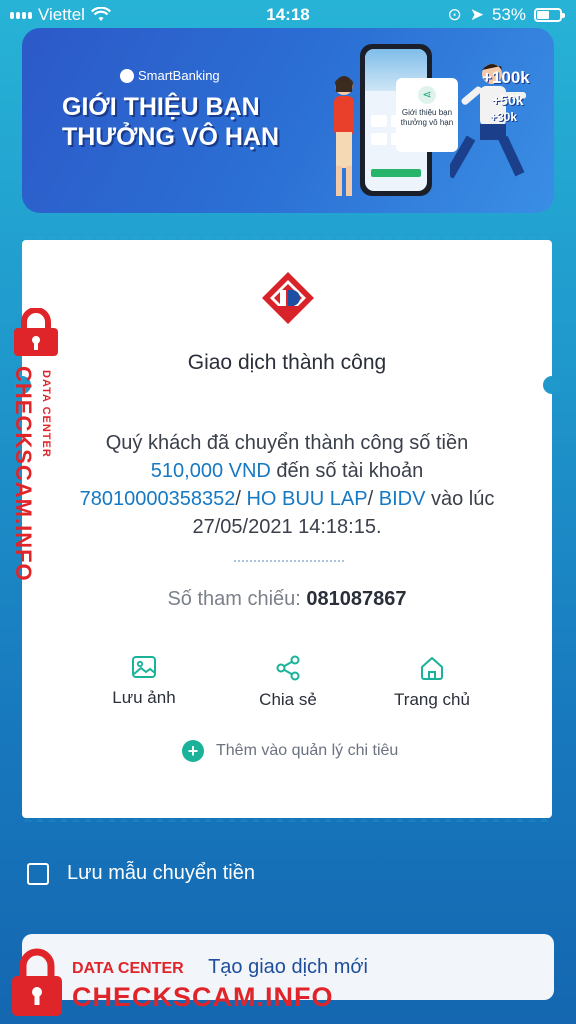 Image resolution: width=576 pixels, height=1024 pixels. I want to click on dotted-divider, so click(289, 561).